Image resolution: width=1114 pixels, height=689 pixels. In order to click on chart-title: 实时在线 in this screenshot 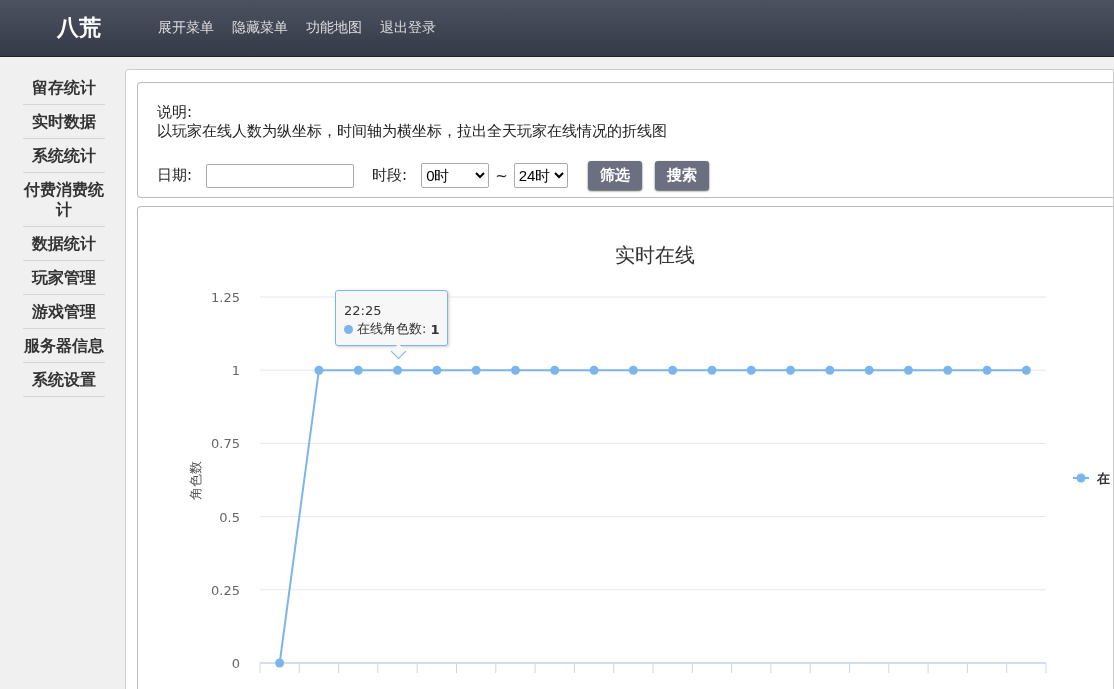, I will do `click(655, 255)`.